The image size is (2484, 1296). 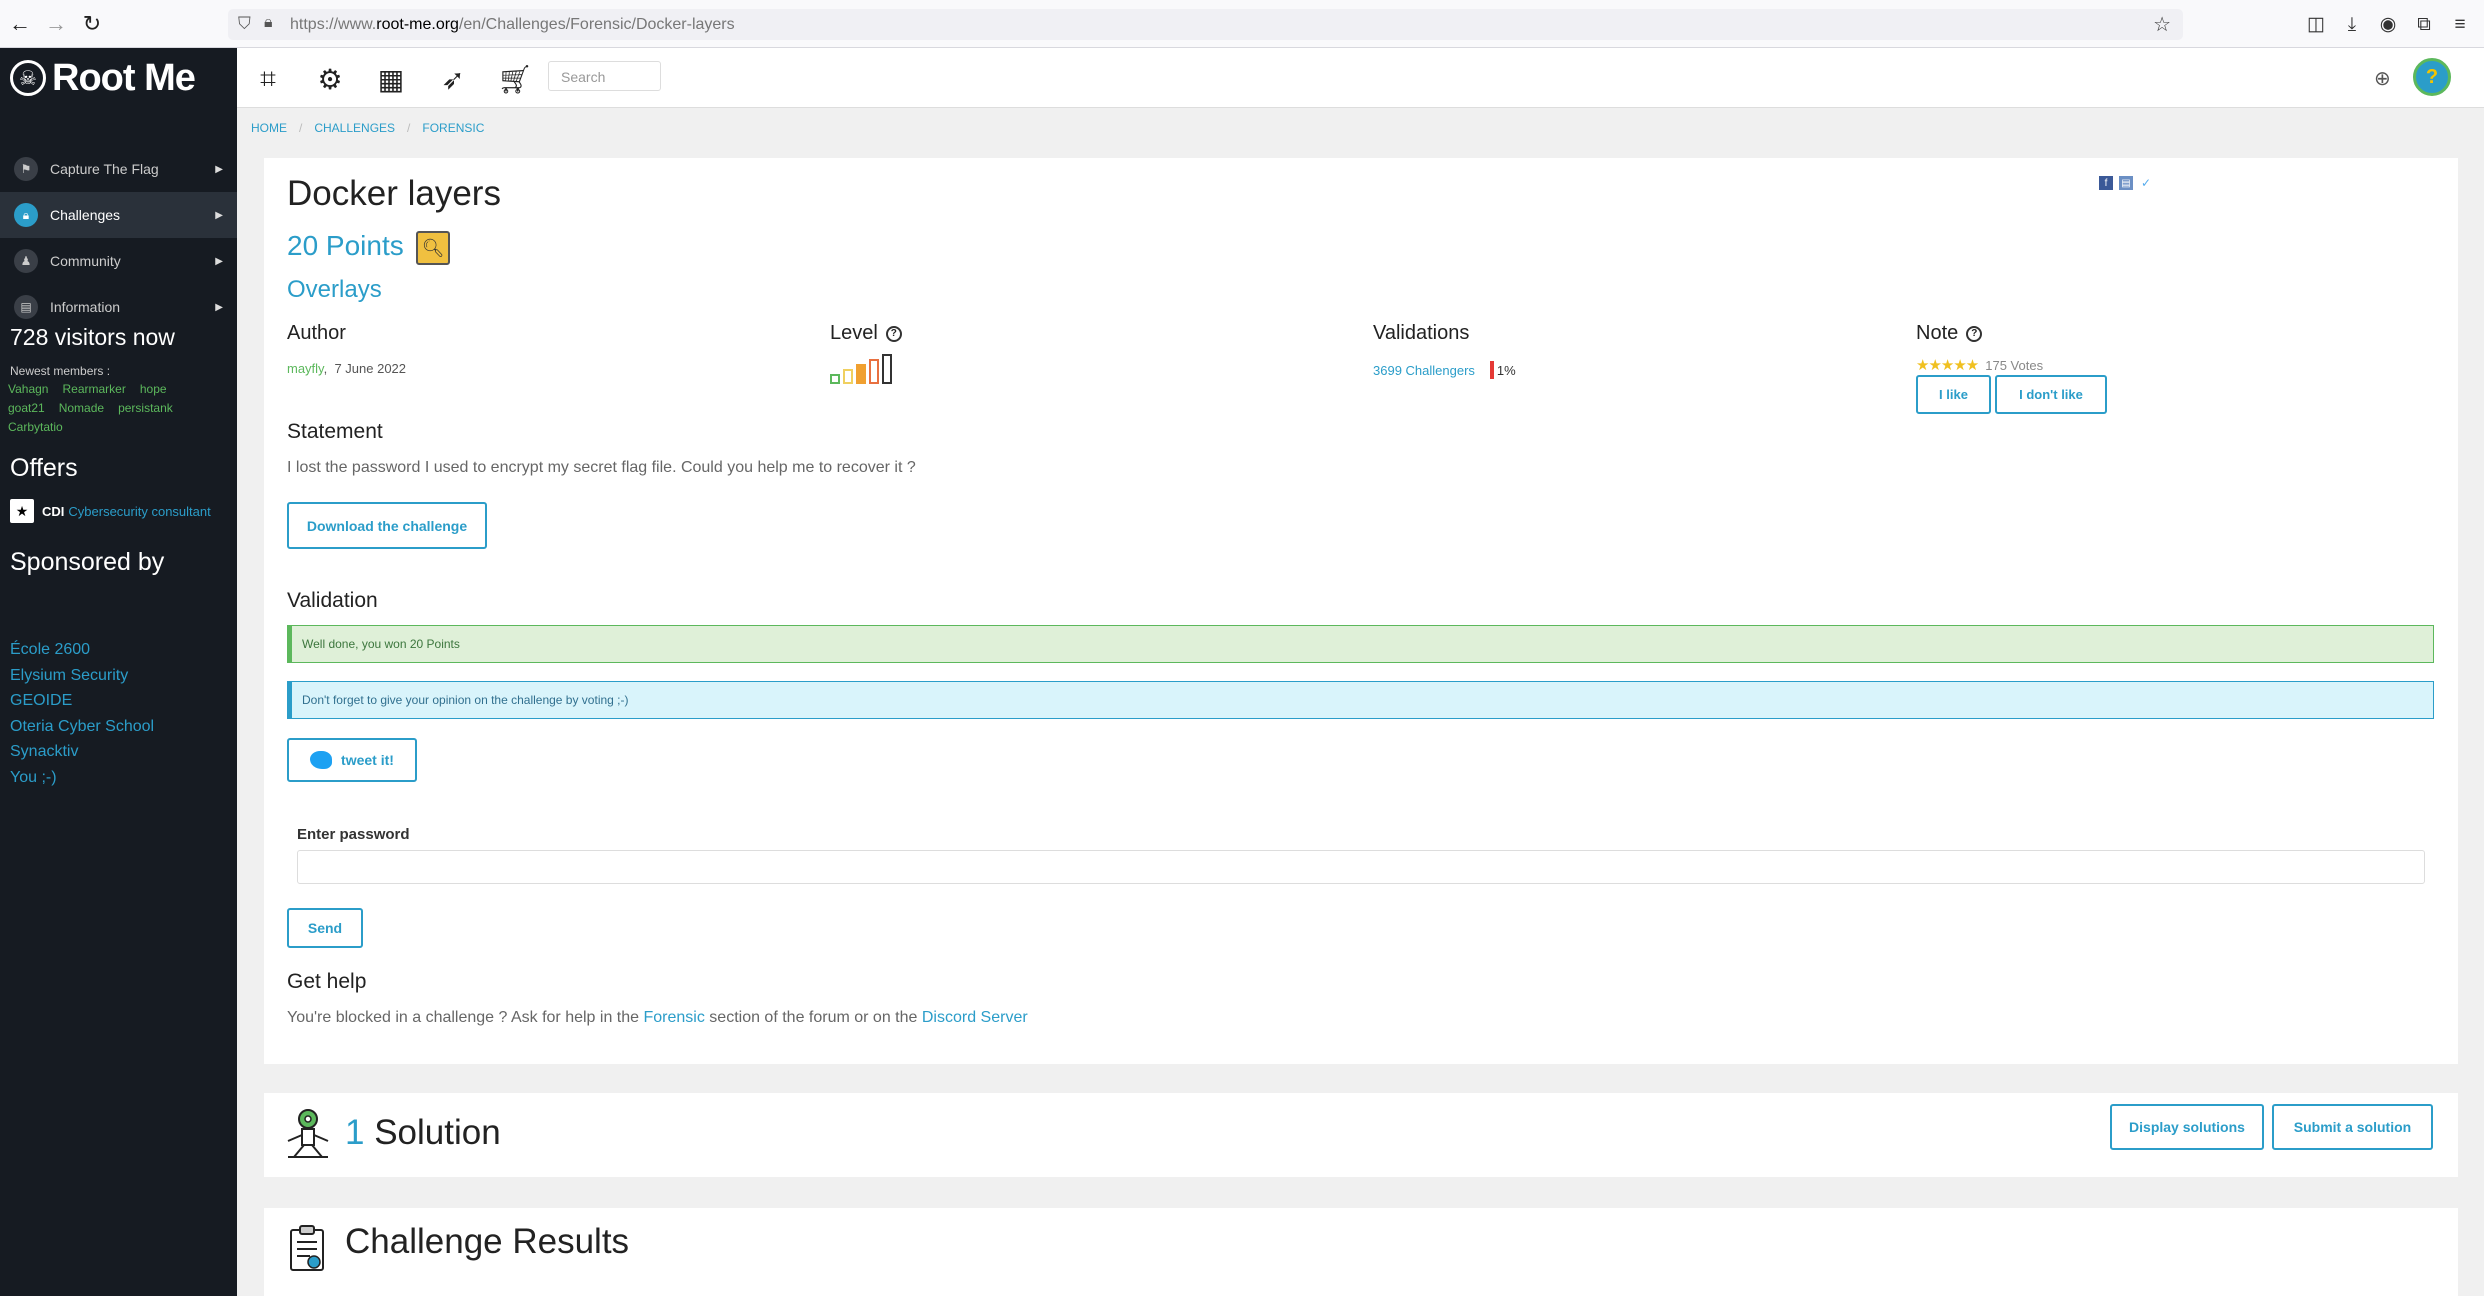 I want to click on sponsored-heading: Sponsored by, so click(x=87, y=562).